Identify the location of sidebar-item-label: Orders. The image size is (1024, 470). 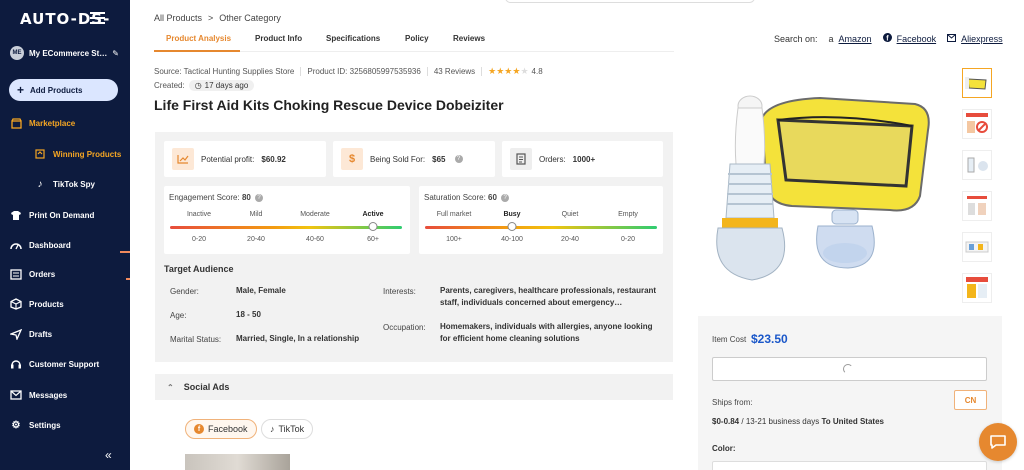
(42, 274).